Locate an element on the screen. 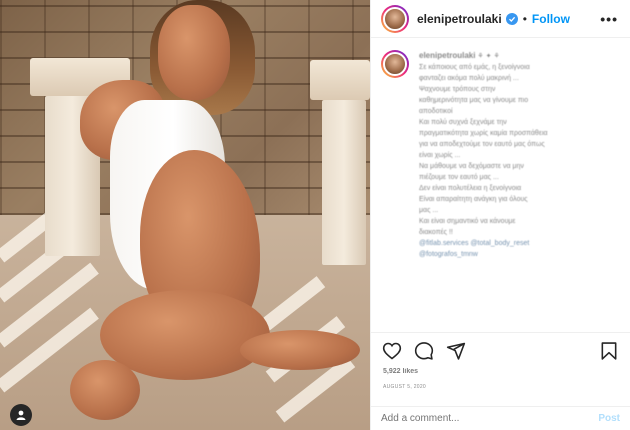 The height and width of the screenshot is (430, 630). caption-line: Ψαχνουμε τρόπους στην is located at coordinates (457, 89).